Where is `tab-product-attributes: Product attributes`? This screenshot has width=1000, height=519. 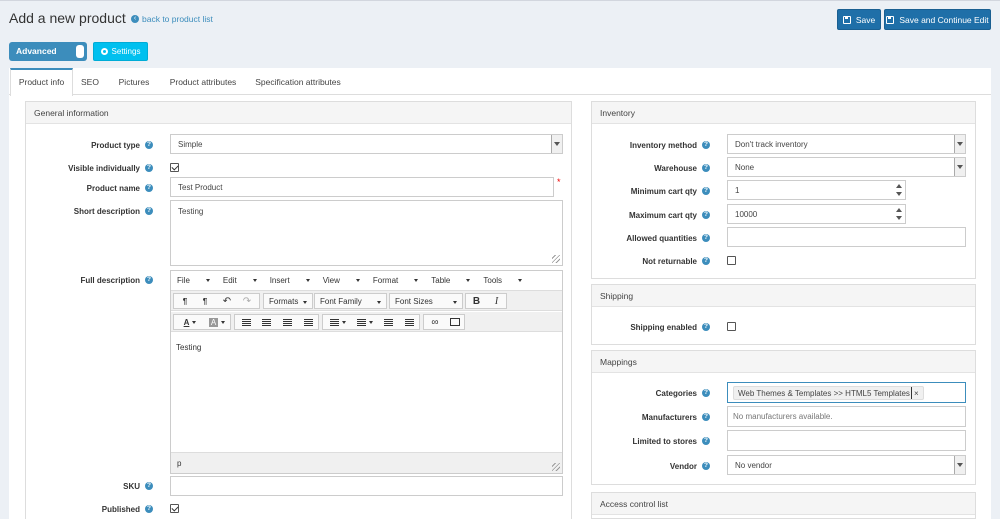
tab-product-attributes: Product attributes is located at coordinates (203, 81).